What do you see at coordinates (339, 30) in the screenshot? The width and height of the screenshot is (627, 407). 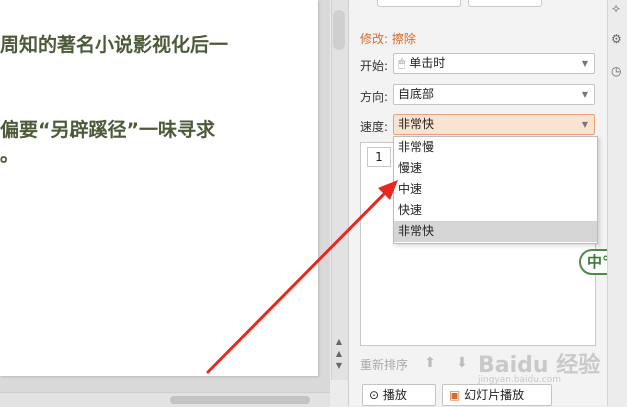 I see `vertical-scroll-thumb` at bounding box center [339, 30].